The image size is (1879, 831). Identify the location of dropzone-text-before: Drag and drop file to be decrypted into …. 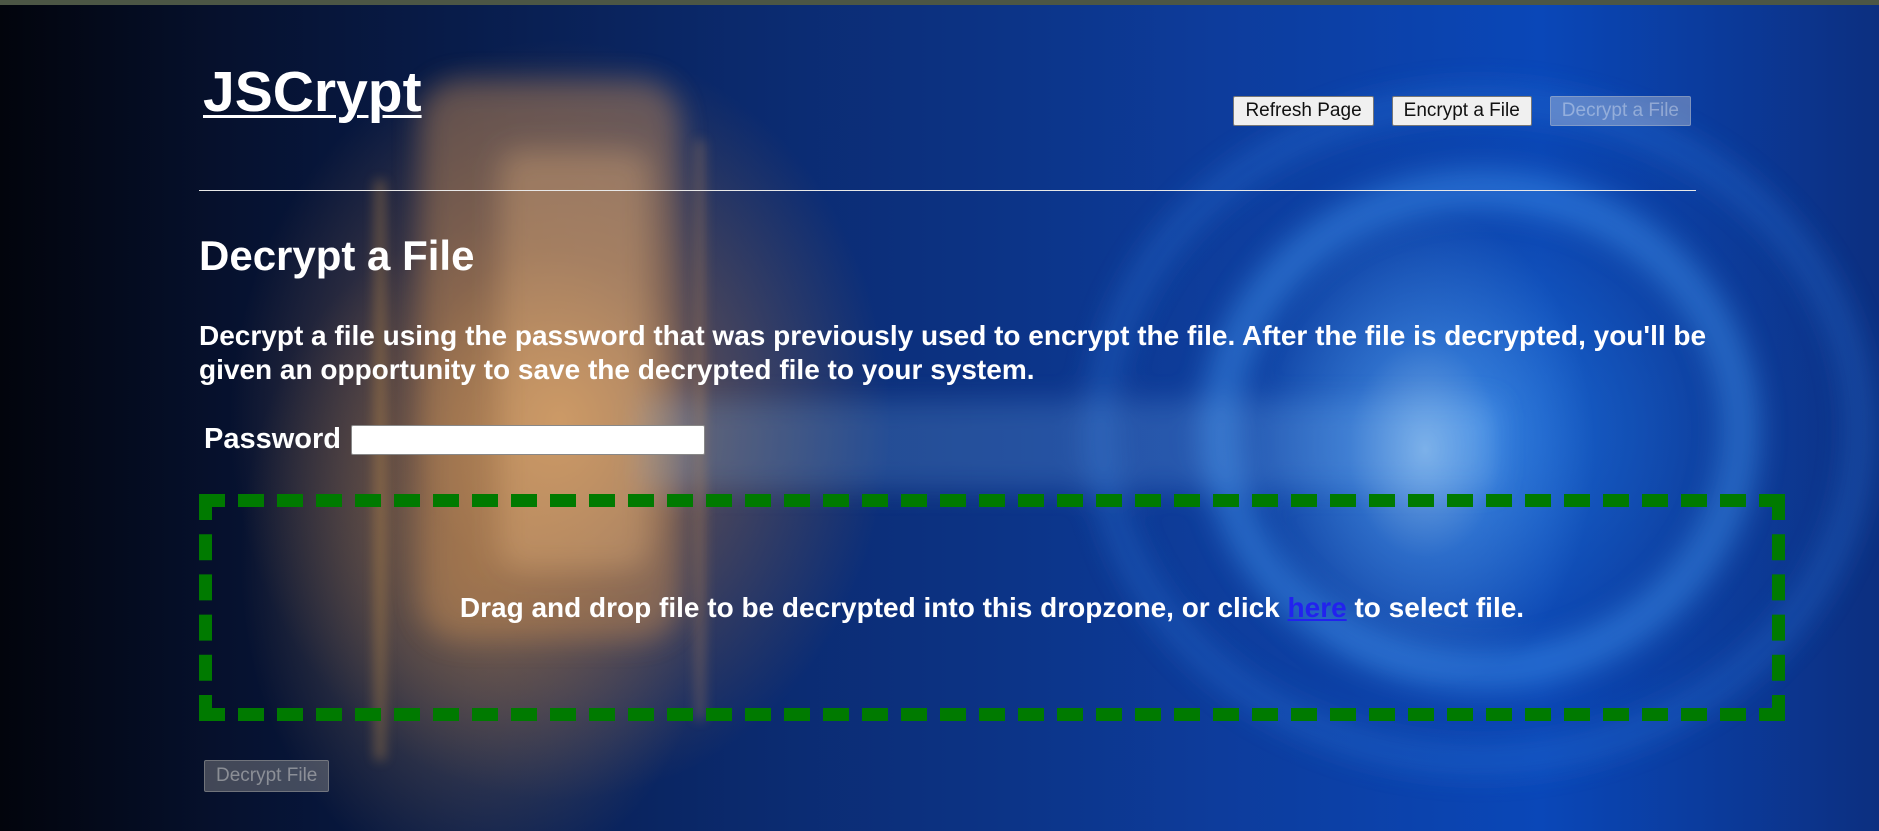
(873, 607).